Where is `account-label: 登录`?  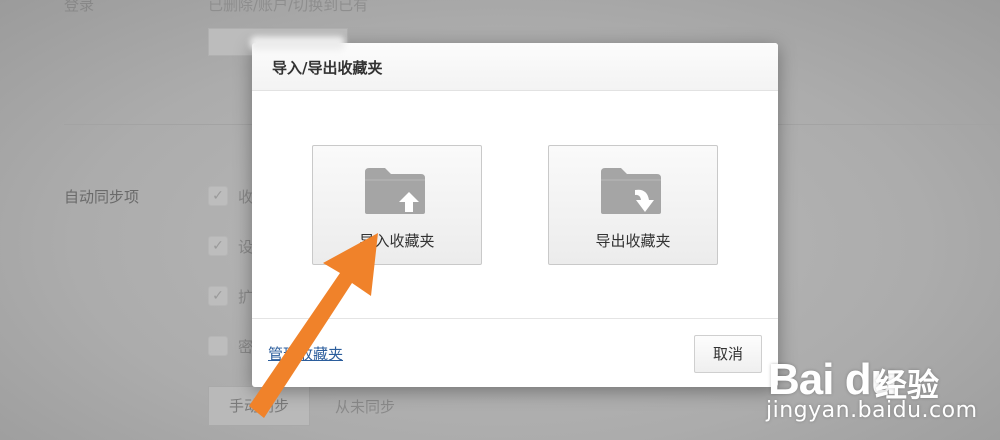
account-label: 登录 is located at coordinates (79, 7).